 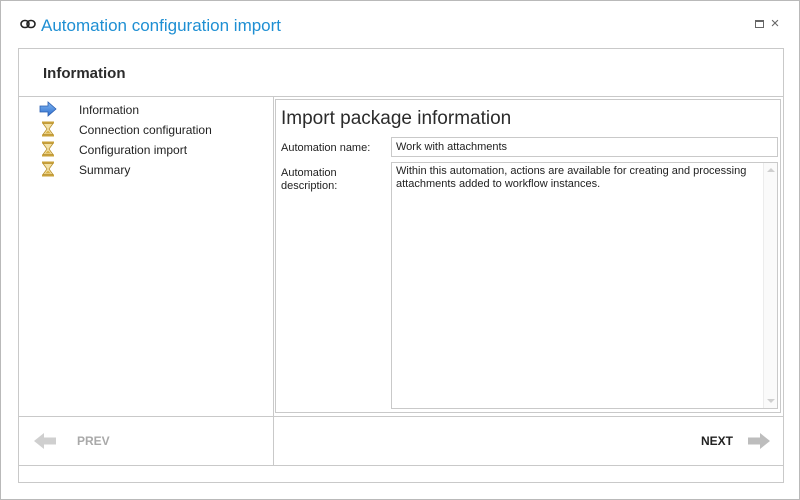 I want to click on step-item-summary: Summary, so click(x=154, y=170).